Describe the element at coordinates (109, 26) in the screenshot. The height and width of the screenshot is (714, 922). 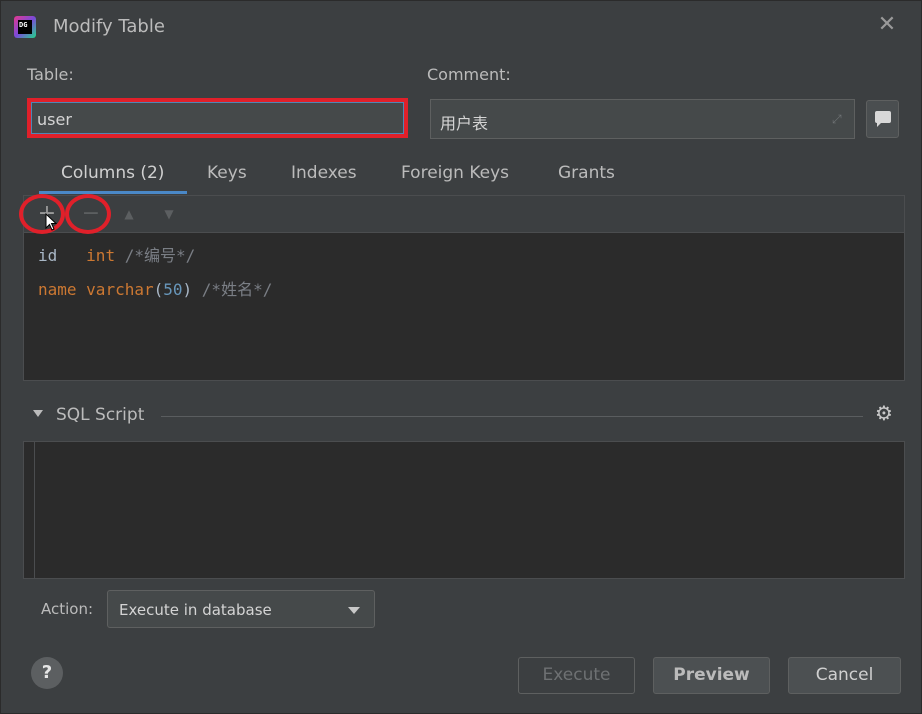
I see `dialog-title: Modify Table` at that location.